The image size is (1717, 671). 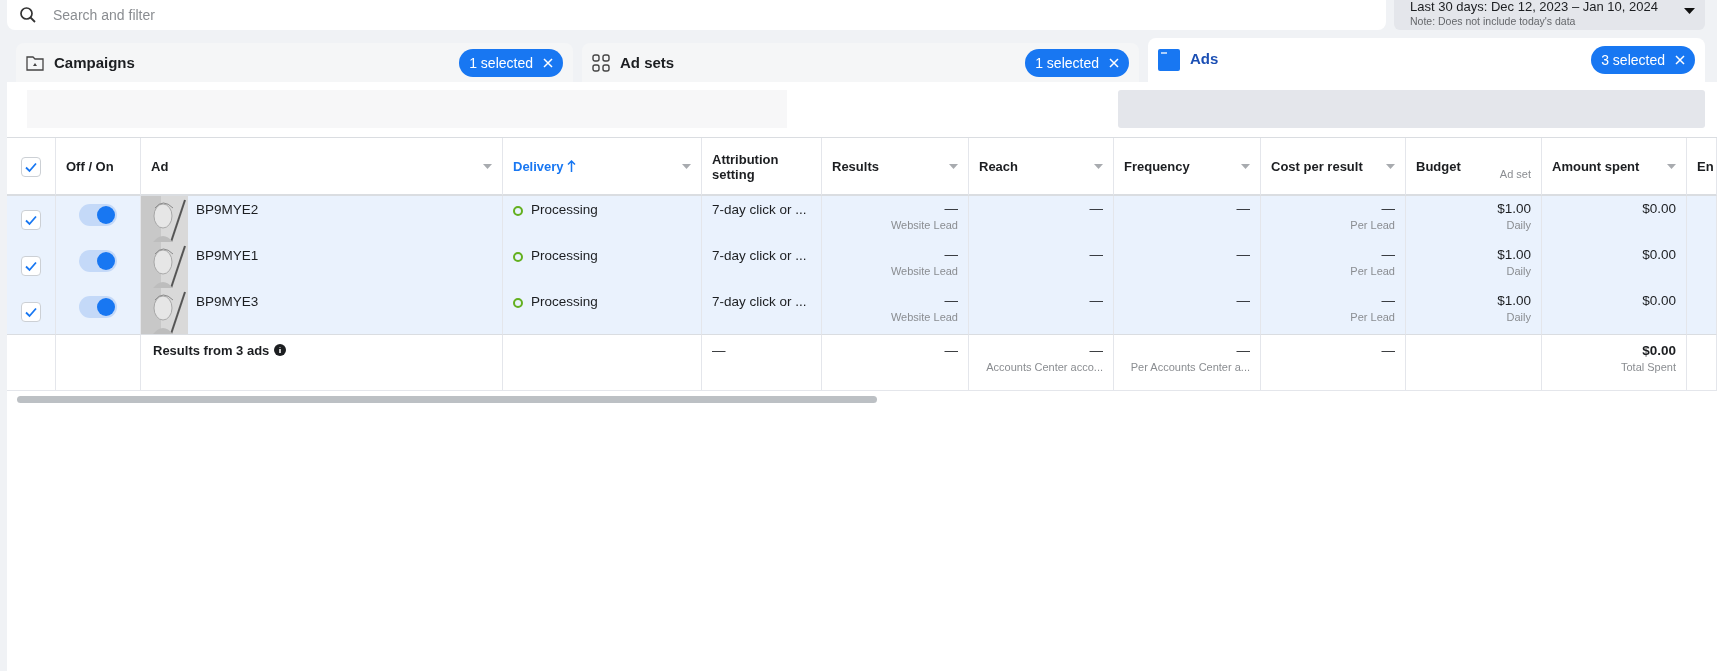 I want to click on column-label: Ad, so click(x=160, y=166).